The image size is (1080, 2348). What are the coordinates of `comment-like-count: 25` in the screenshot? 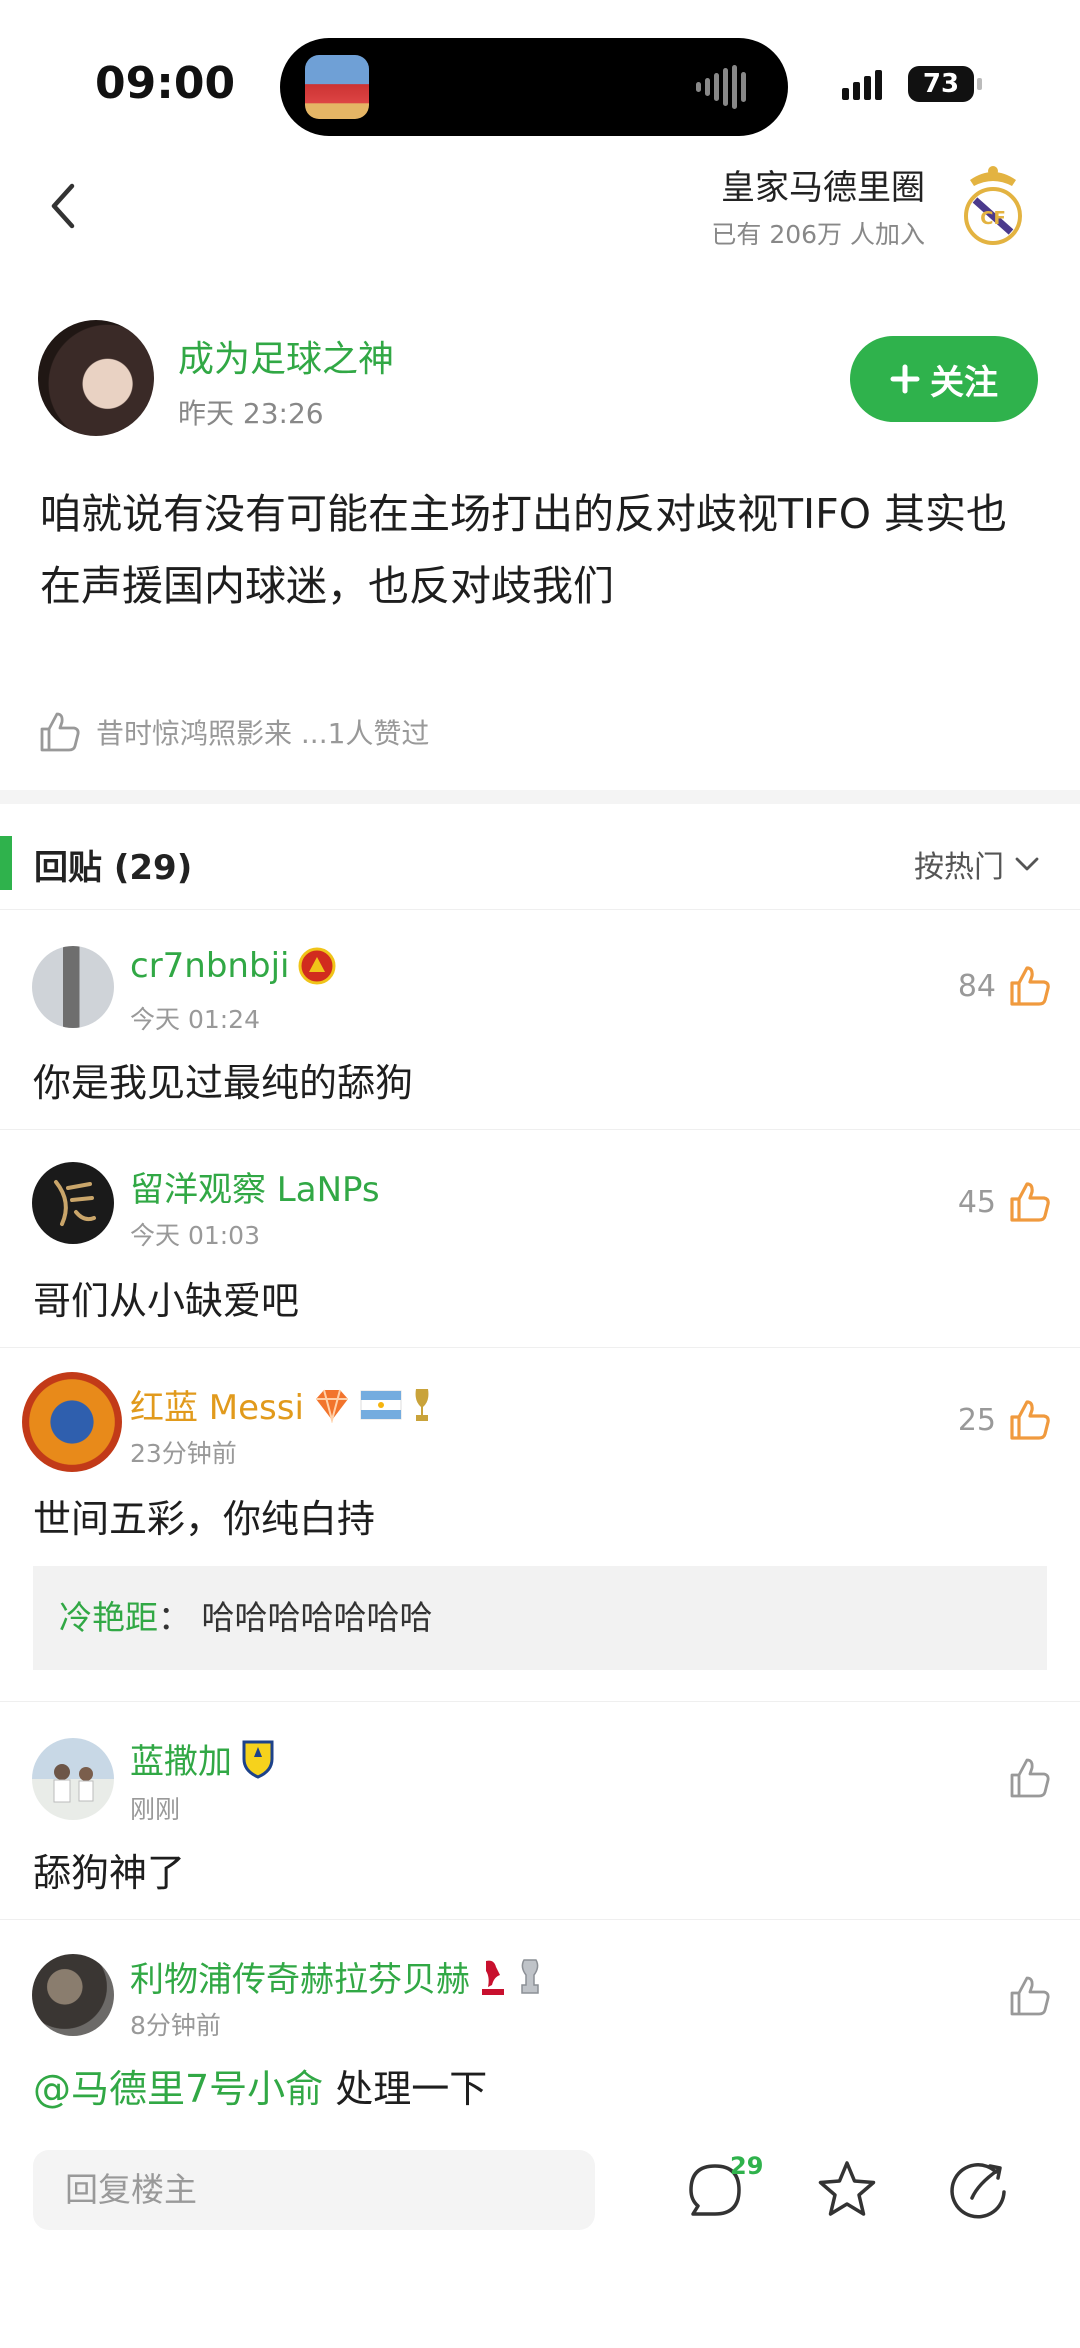 It's located at (976, 1420).